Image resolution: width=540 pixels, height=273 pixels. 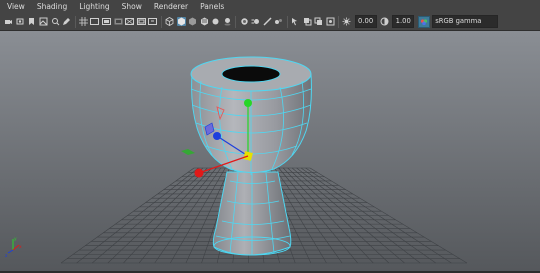 What do you see at coordinates (278, 21) in the screenshot?
I see `depth-of-field-icon` at bounding box center [278, 21].